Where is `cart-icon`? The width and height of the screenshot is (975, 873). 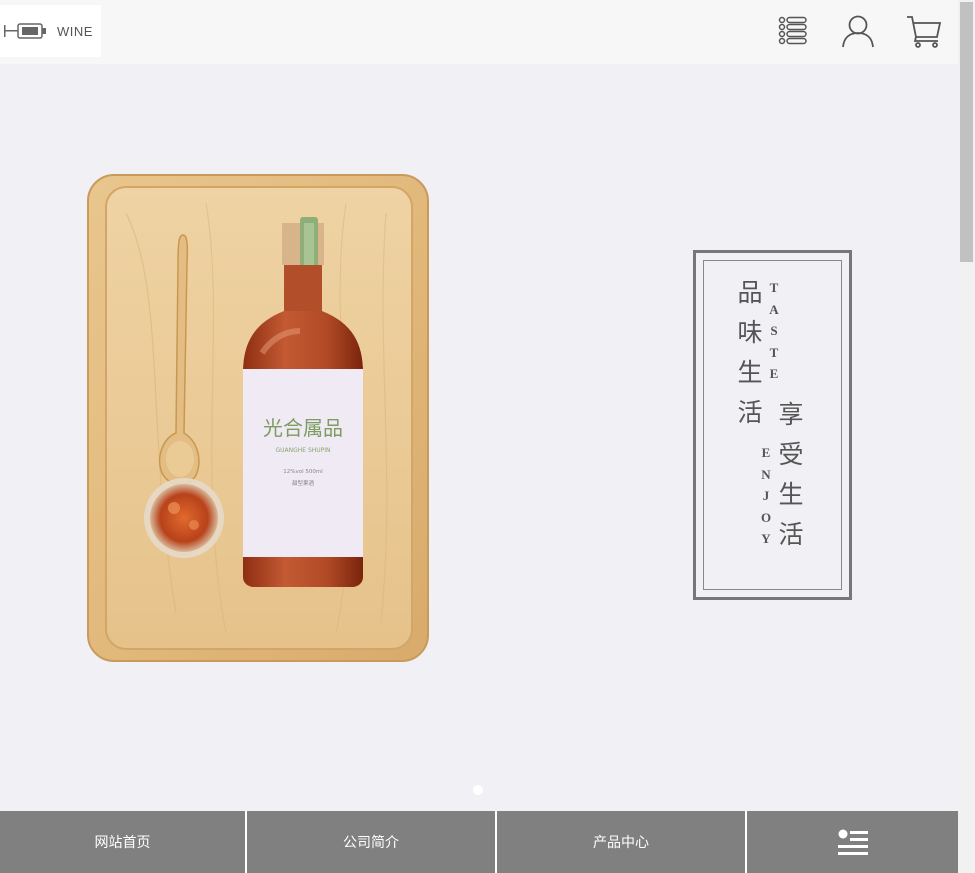 cart-icon is located at coordinates (924, 31).